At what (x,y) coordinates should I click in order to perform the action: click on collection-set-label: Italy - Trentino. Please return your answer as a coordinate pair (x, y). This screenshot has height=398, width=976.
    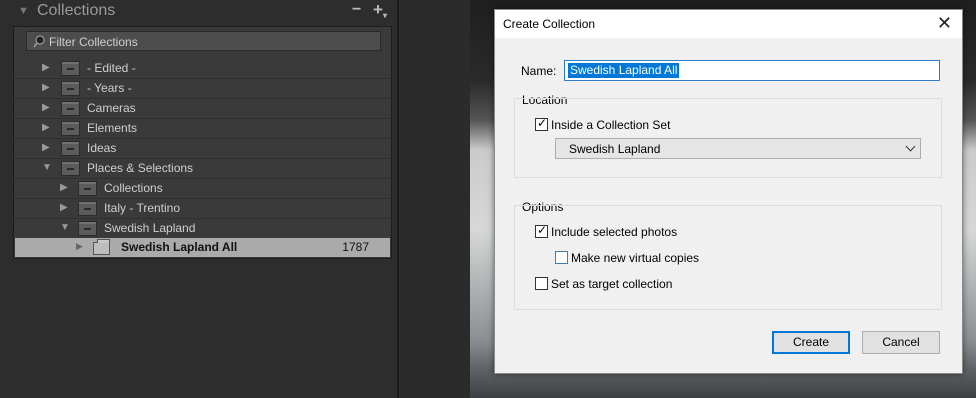
    Looking at the image, I should click on (142, 208).